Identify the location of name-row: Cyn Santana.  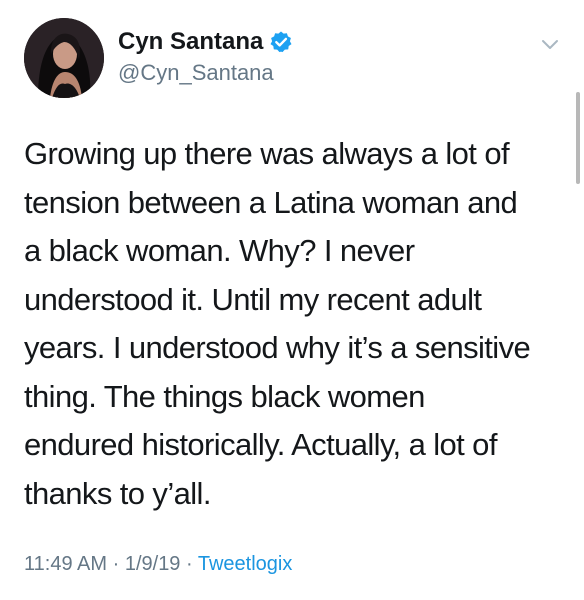
(318, 42).